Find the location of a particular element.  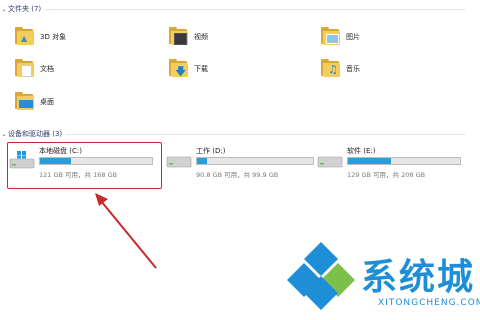

watermark-url: XITONGCHENG.COM is located at coordinates (429, 303).